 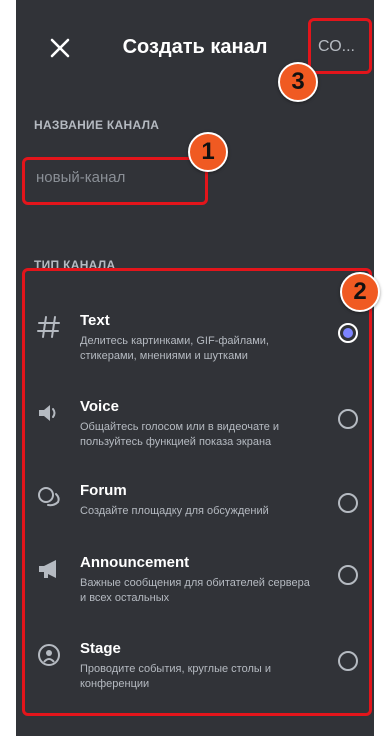 What do you see at coordinates (49, 497) in the screenshot?
I see `forum-icon` at bounding box center [49, 497].